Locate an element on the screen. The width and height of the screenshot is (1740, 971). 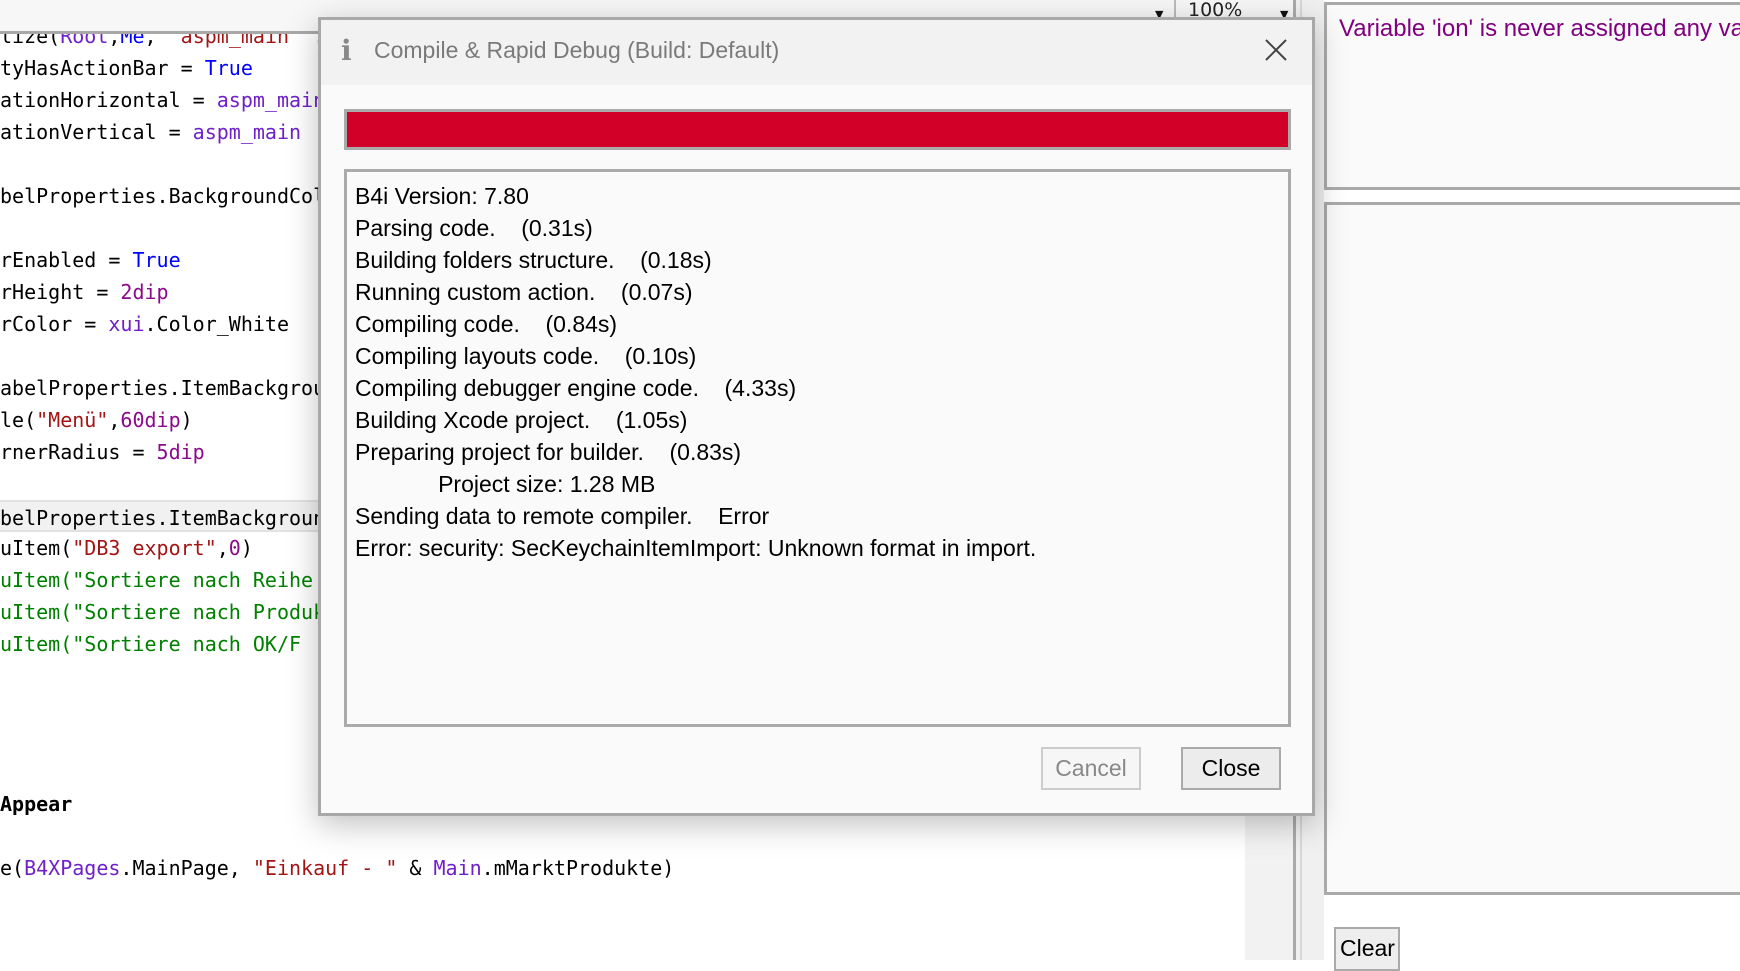
close-icon is located at coordinates (1276, 50).